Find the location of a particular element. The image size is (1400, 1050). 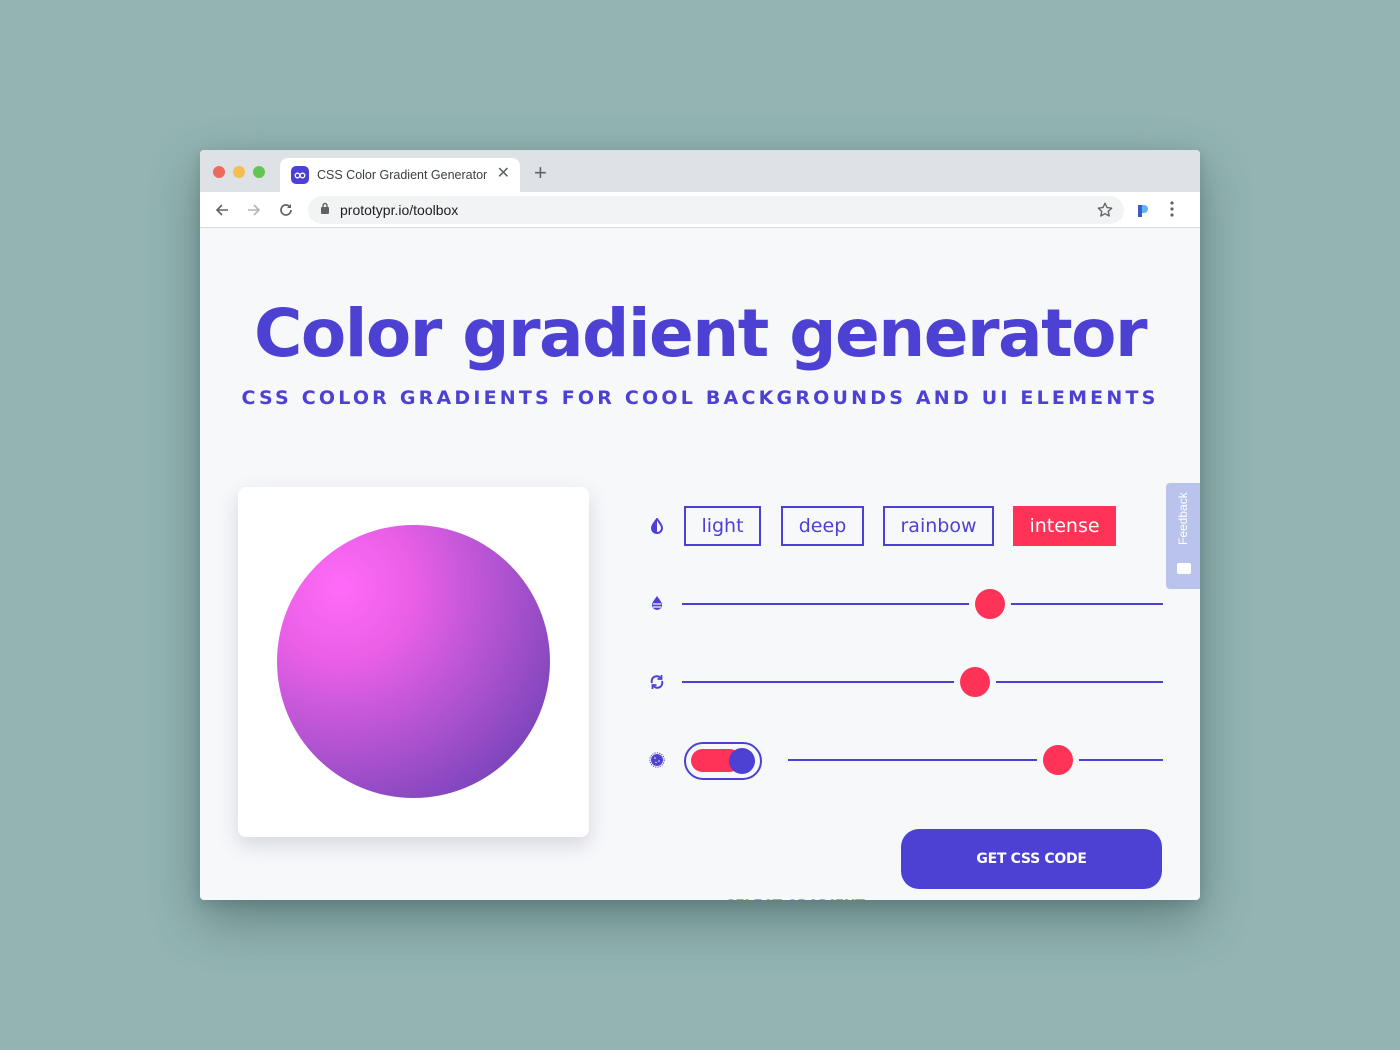

saturation-slider is located at coordinates (922, 604).